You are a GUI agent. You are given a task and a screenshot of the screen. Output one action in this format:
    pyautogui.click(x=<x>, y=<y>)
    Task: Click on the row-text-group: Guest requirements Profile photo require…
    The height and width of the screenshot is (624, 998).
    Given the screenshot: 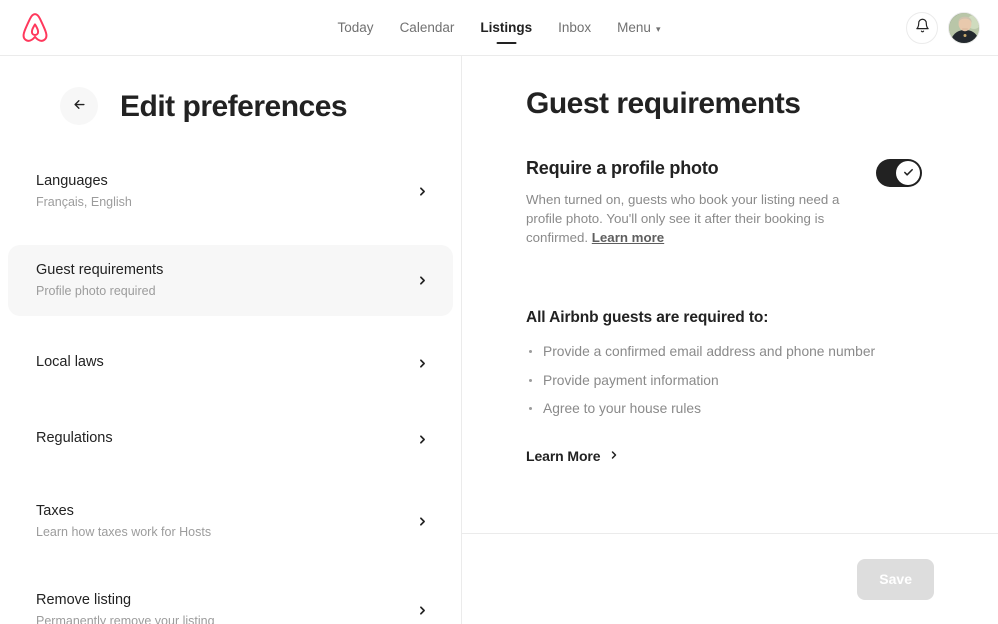 What is the action you would take?
    pyautogui.click(x=220, y=280)
    